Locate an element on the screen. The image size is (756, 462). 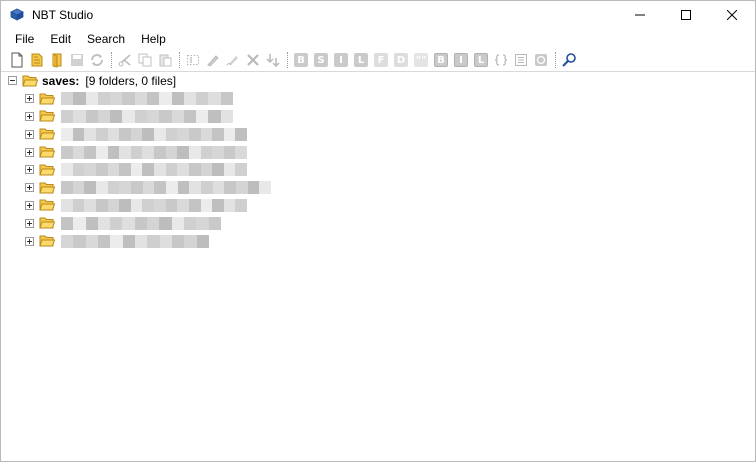
save-icon is located at coordinates (77, 60).